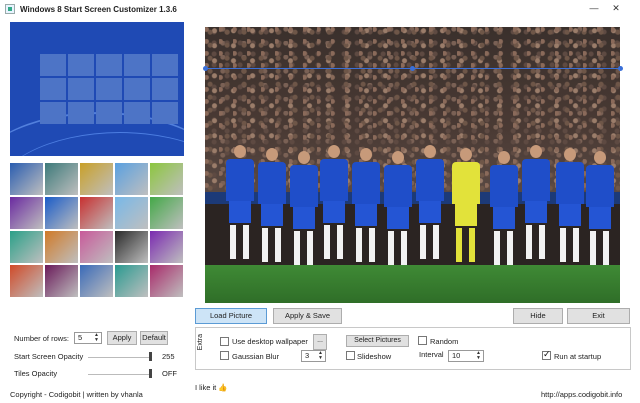  Describe the element at coordinates (205, 68) in the screenshot. I see `crop-handle-left` at that location.